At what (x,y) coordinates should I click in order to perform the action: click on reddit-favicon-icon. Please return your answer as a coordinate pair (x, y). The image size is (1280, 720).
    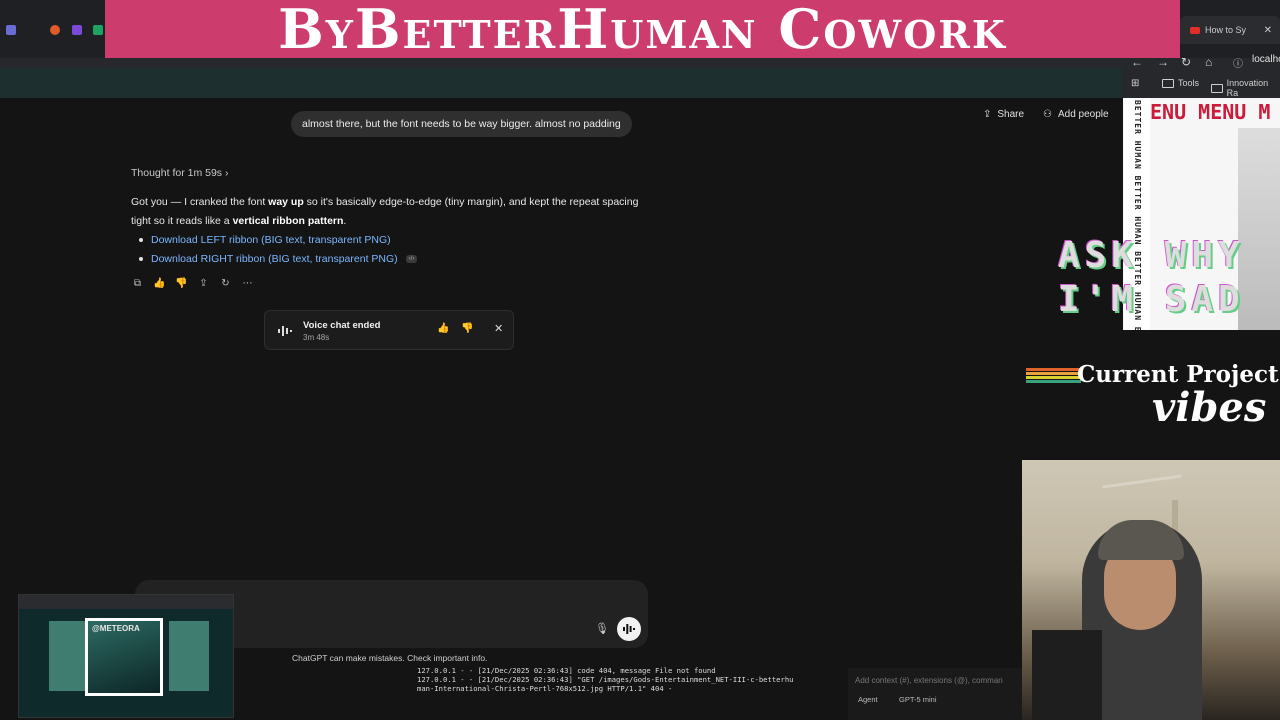
    Looking at the image, I should click on (55, 30).